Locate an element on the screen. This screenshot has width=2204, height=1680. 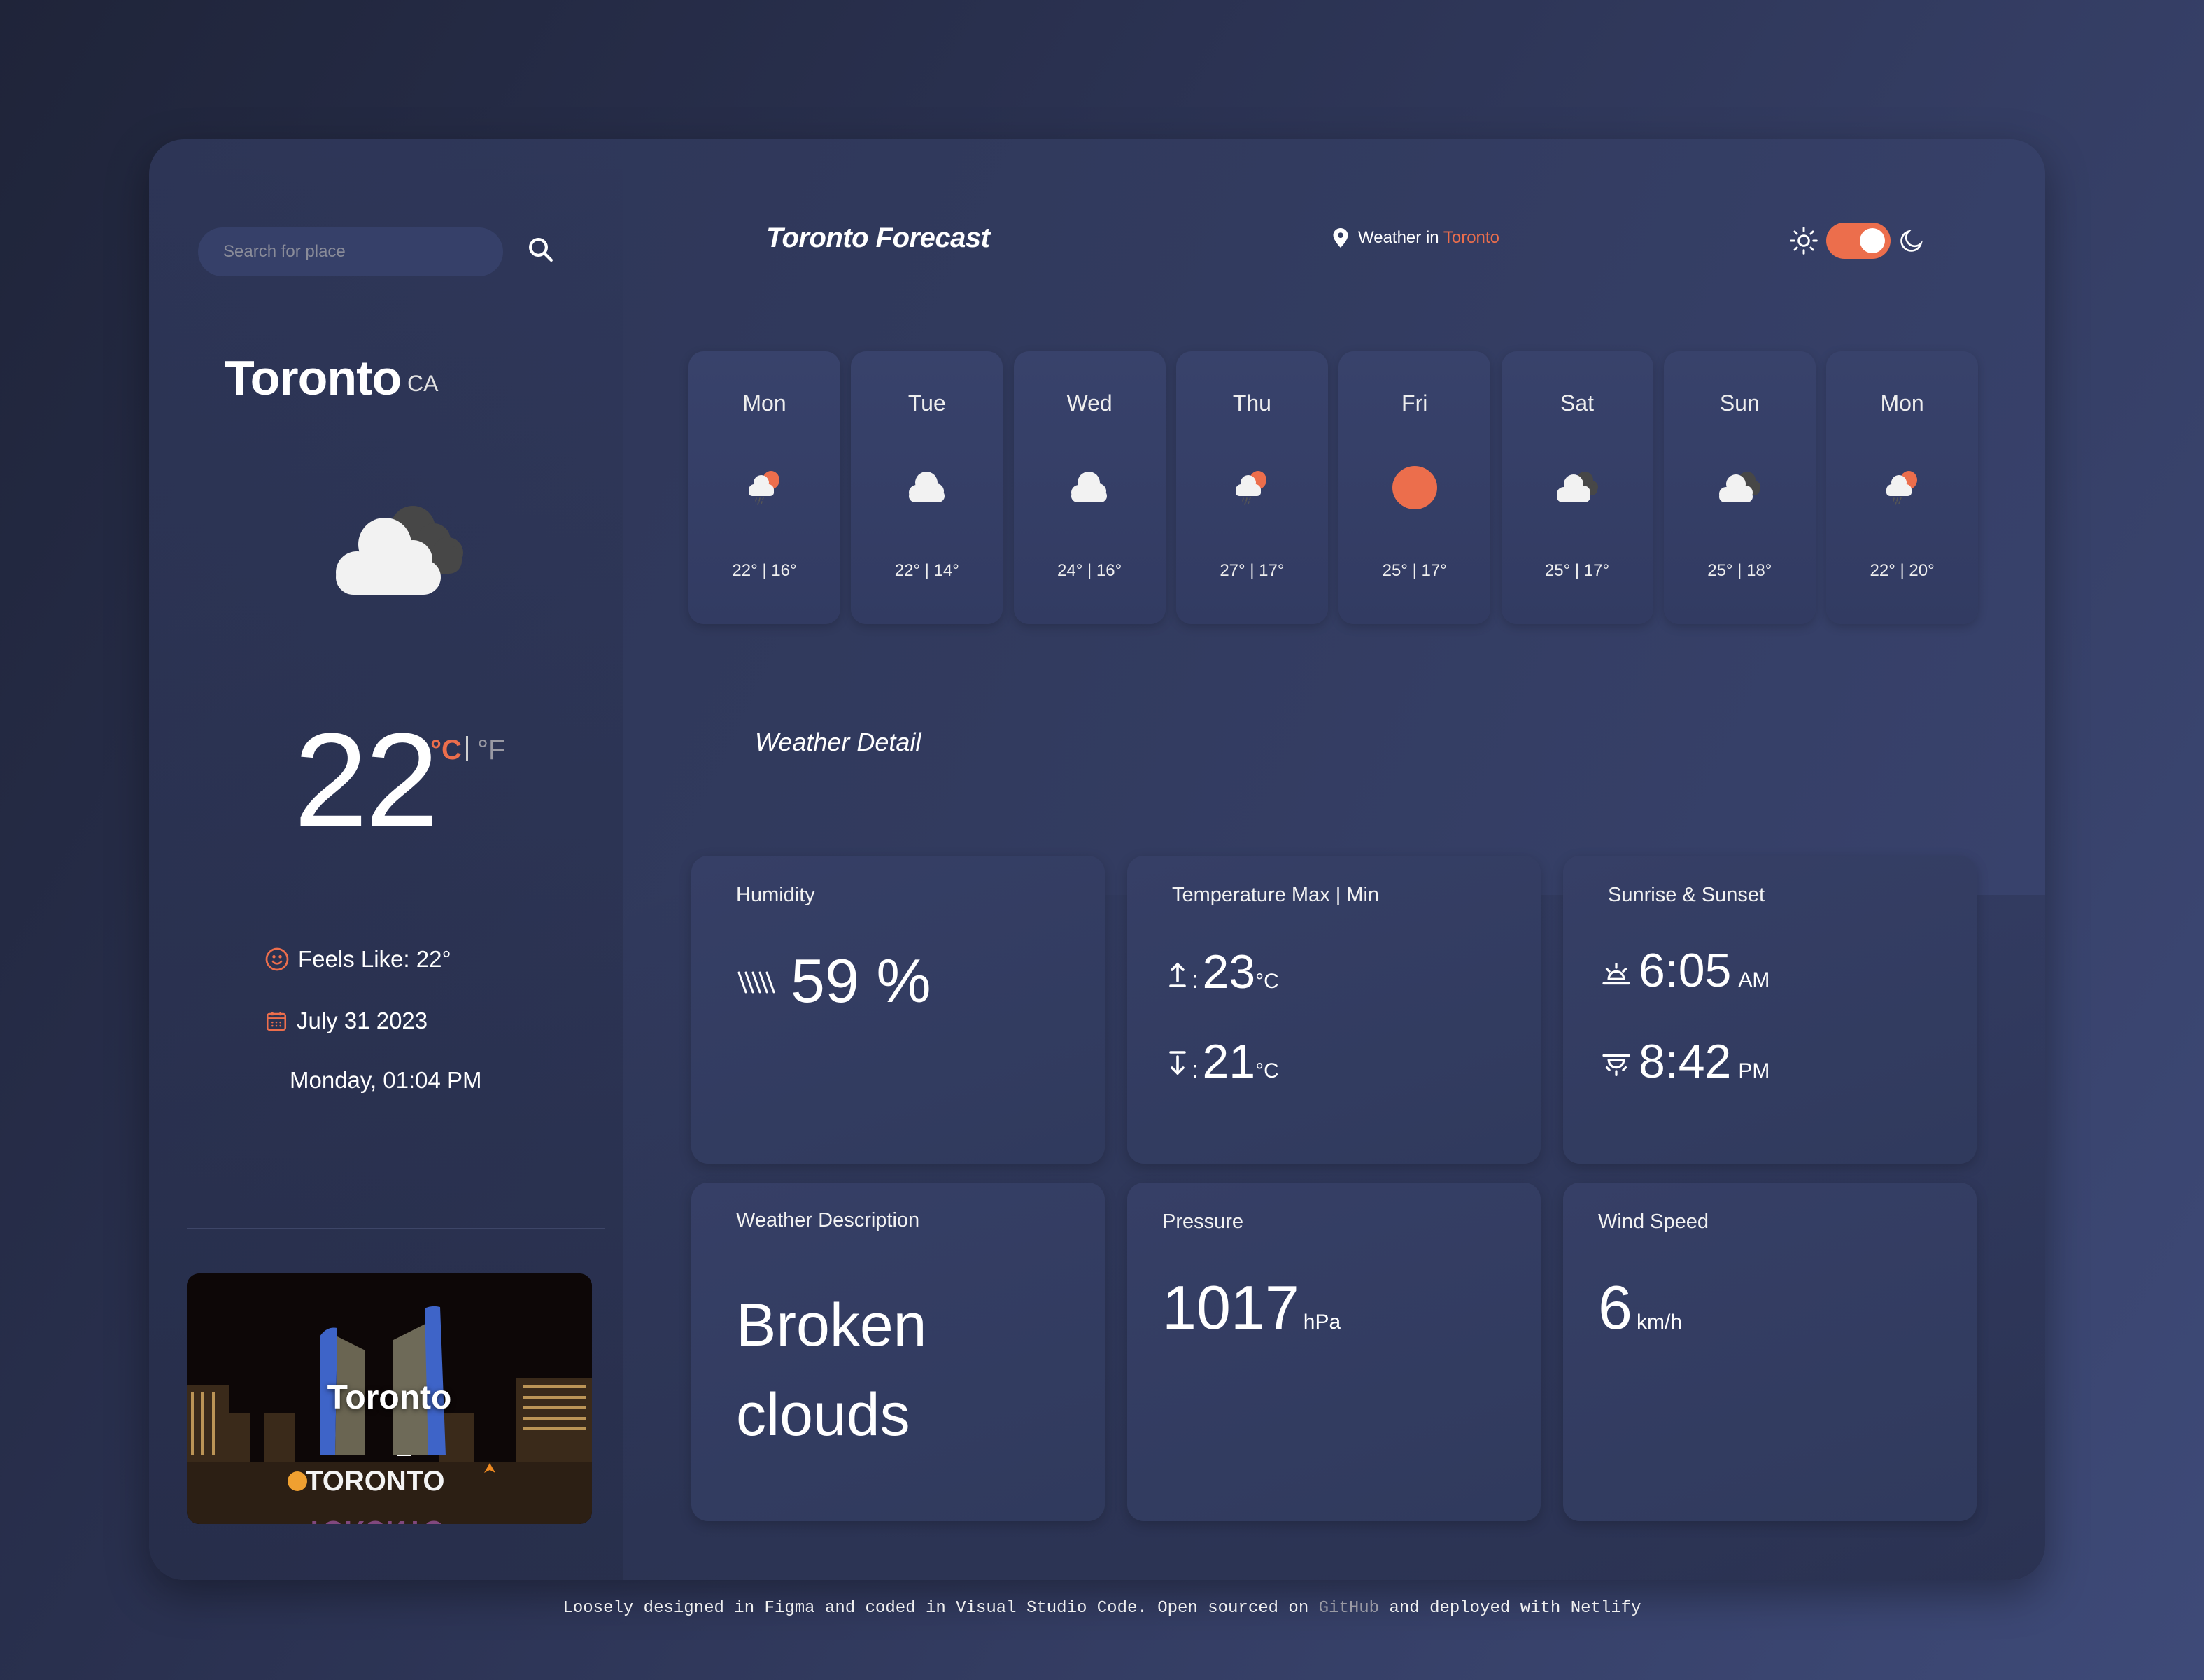
search-icon is located at coordinates (541, 250).